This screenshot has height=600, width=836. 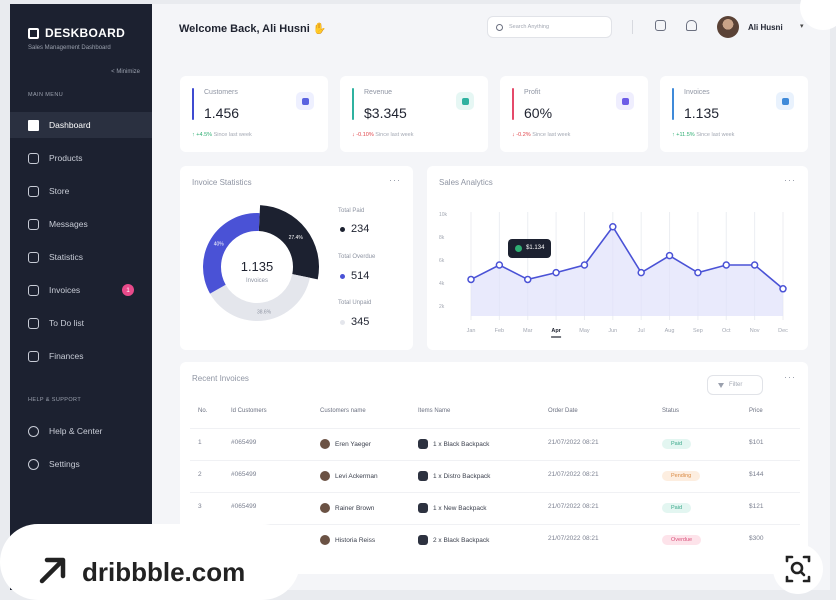 I want to click on sidebar-item-settings: Settings, so click(x=81, y=464).